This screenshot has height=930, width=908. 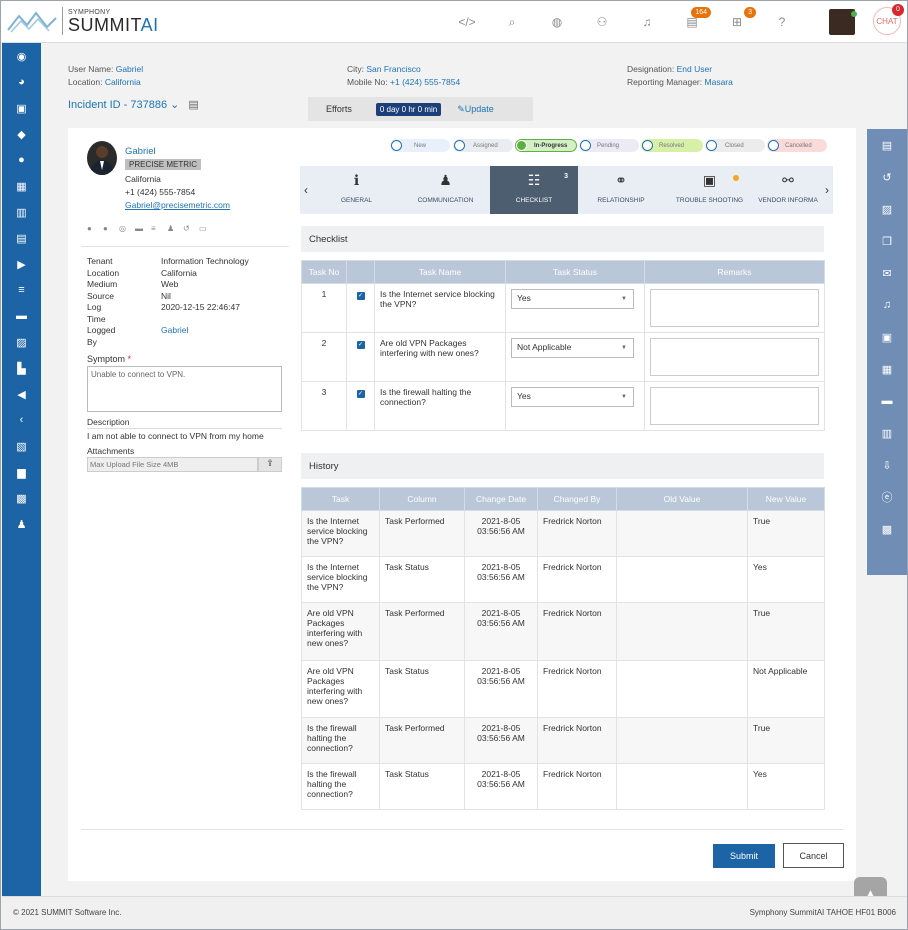 What do you see at coordinates (887, 465) in the screenshot?
I see `download-icon: ⇩` at bounding box center [887, 465].